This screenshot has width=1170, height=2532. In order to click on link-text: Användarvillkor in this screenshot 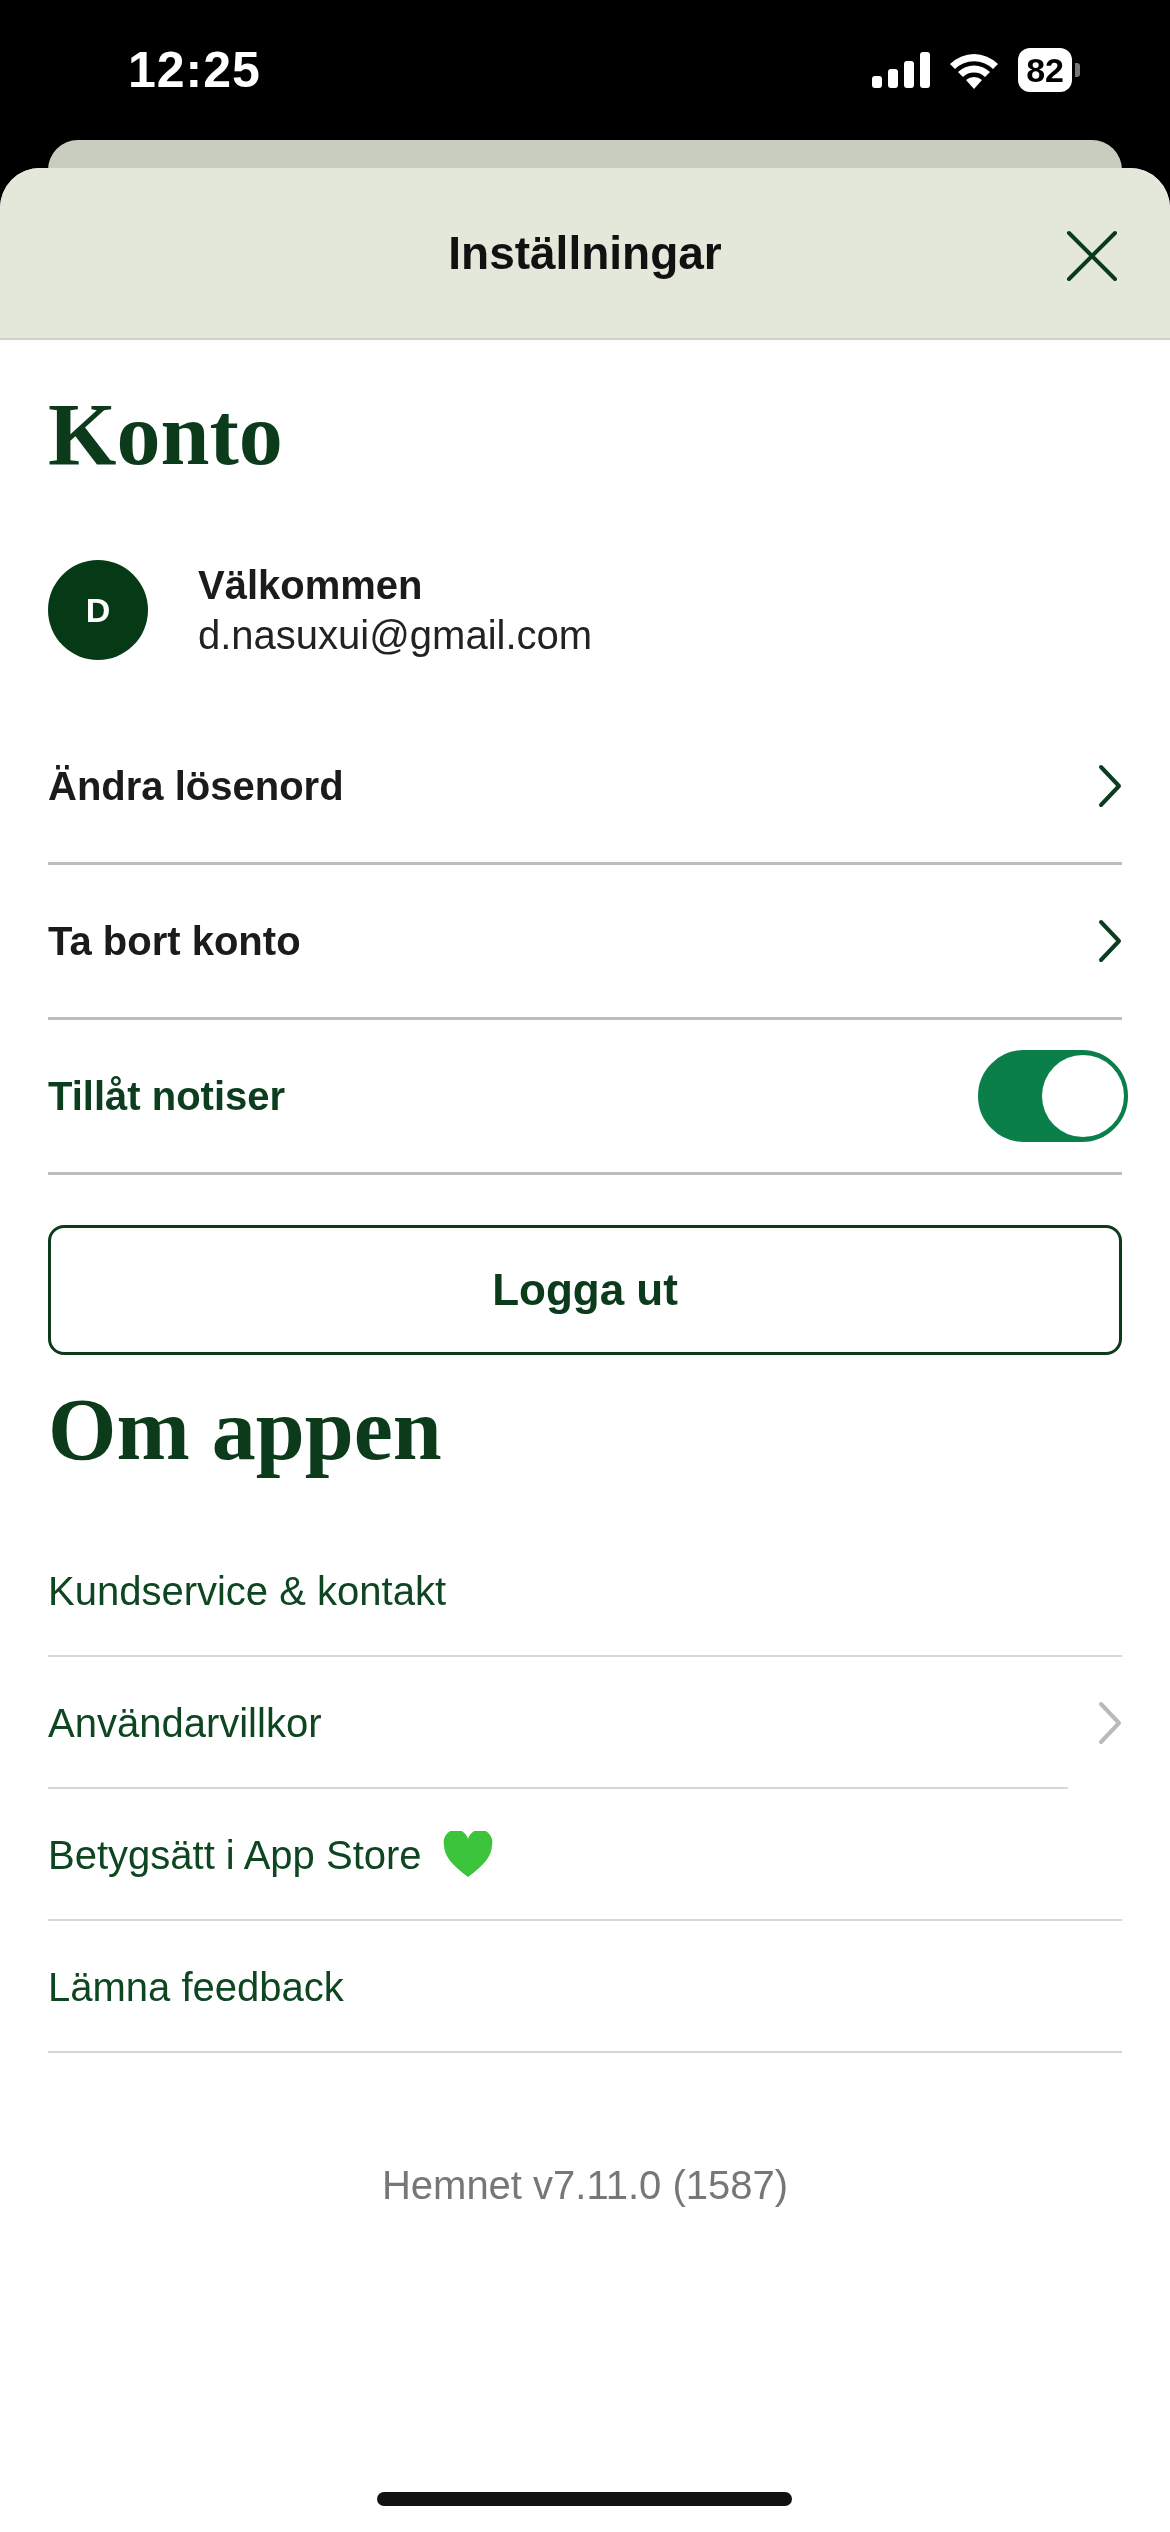, I will do `click(185, 1723)`.